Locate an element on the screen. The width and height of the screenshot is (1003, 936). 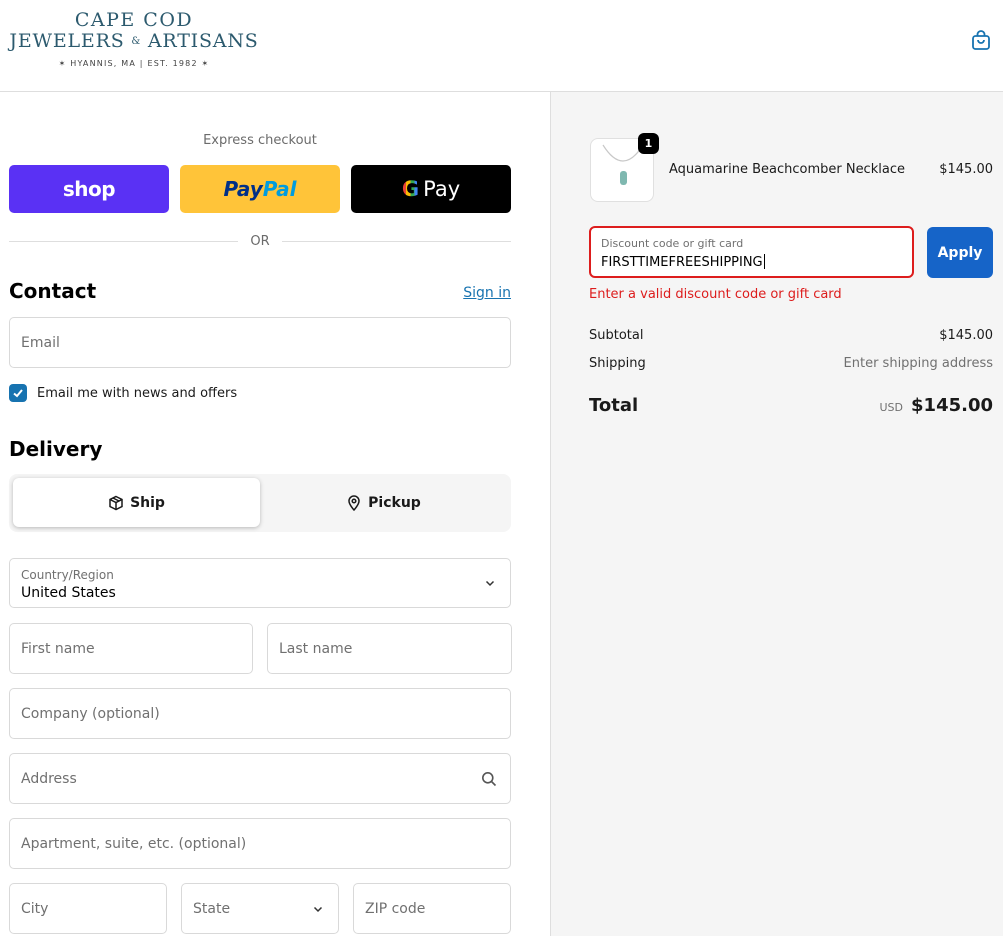
contact-title: Contact is located at coordinates (53, 291).